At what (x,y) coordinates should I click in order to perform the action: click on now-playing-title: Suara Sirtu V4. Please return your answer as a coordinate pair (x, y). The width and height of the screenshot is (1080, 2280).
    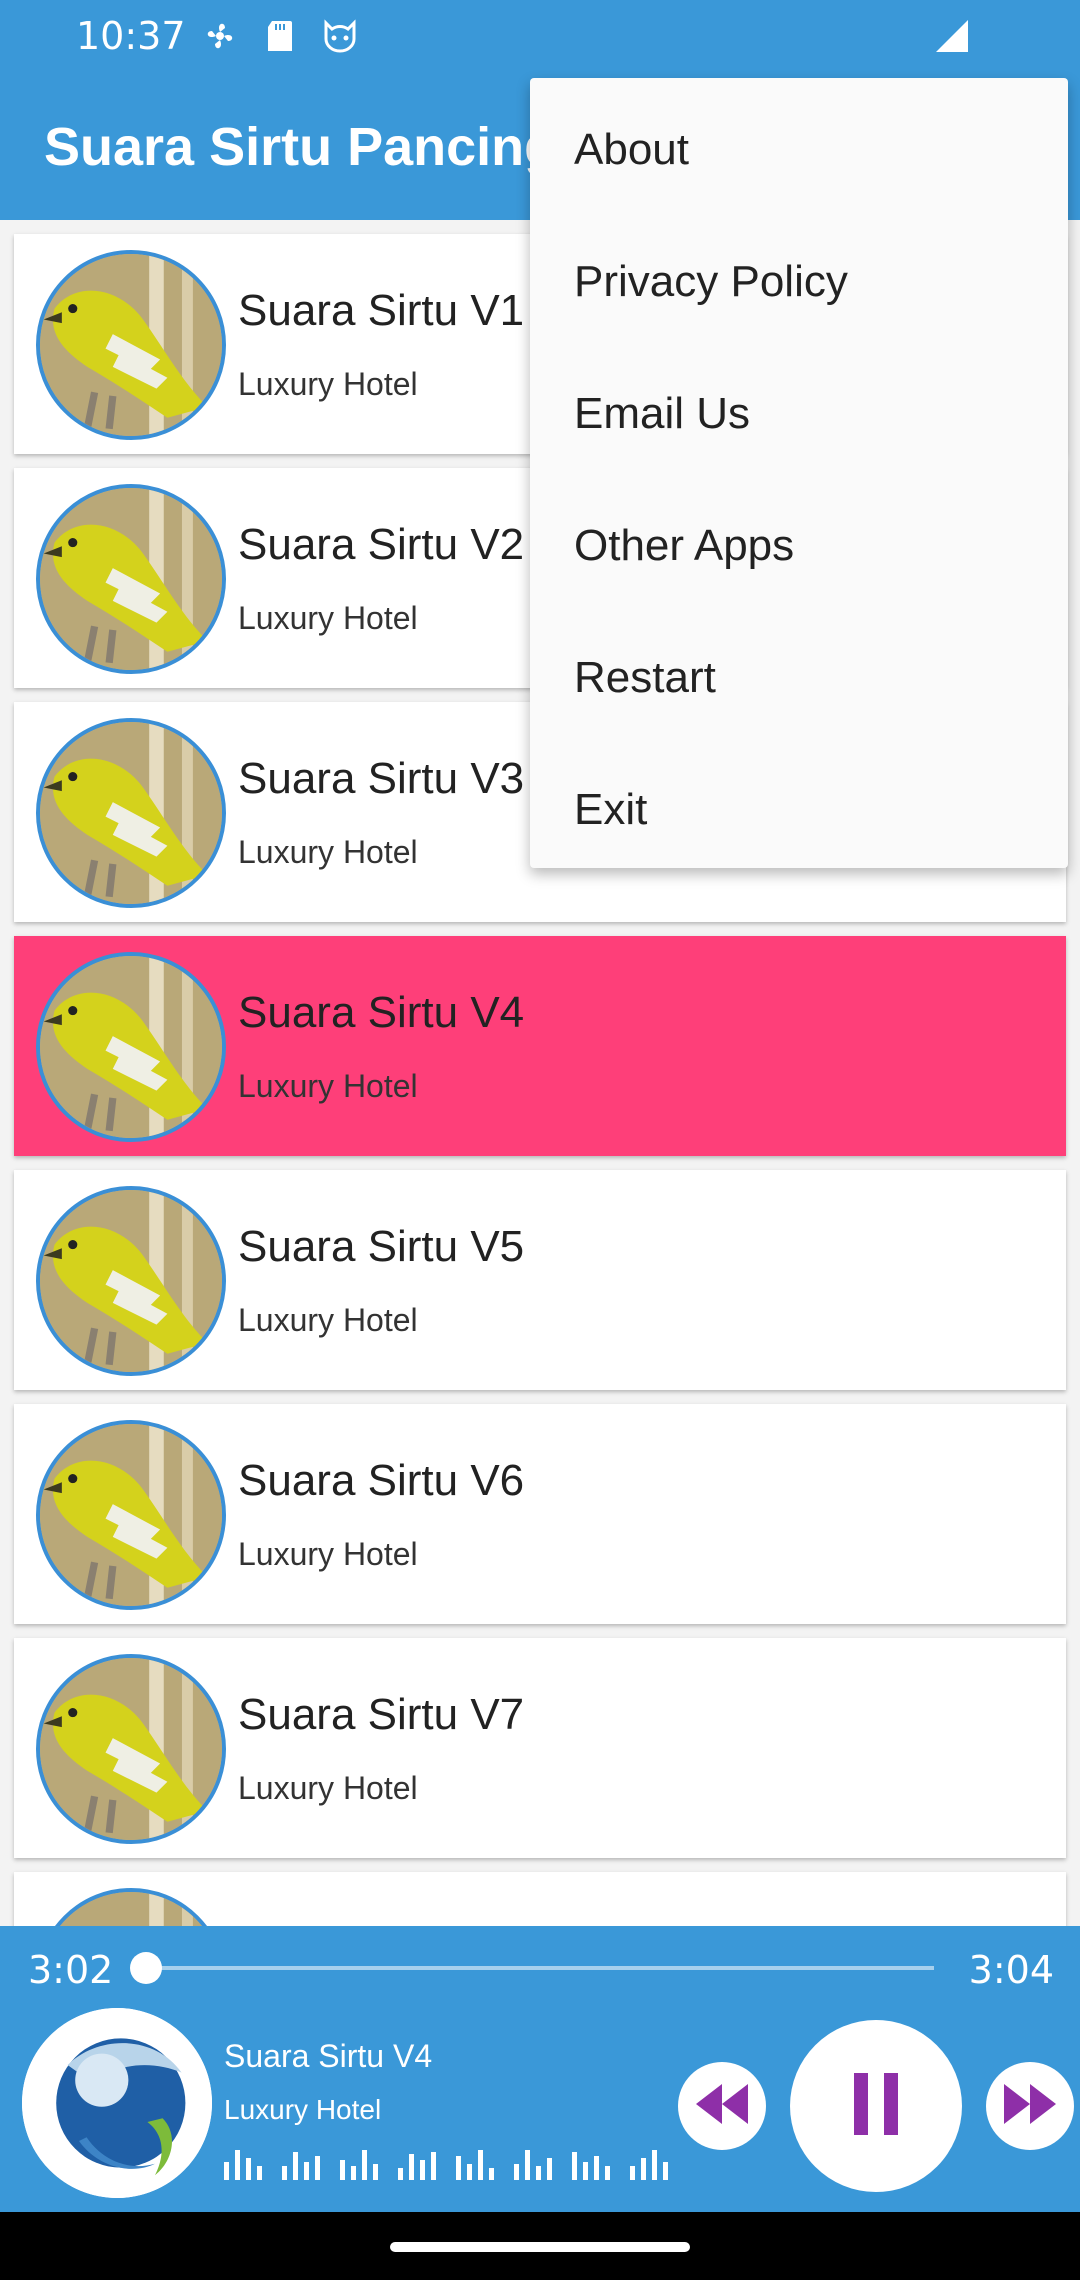
    Looking at the image, I should click on (328, 2056).